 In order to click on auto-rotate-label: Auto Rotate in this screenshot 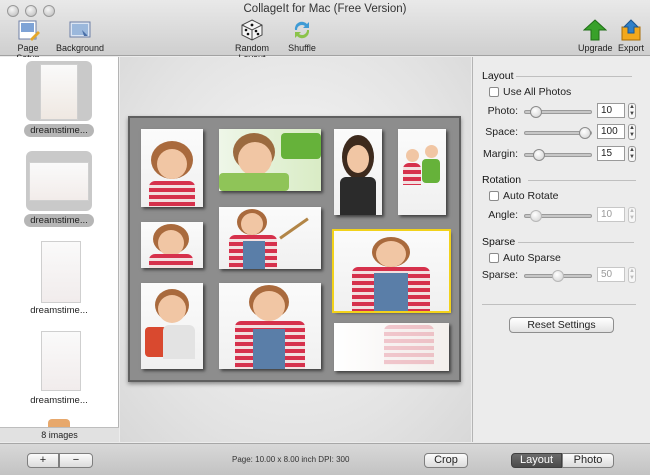, I will do `click(531, 196)`.